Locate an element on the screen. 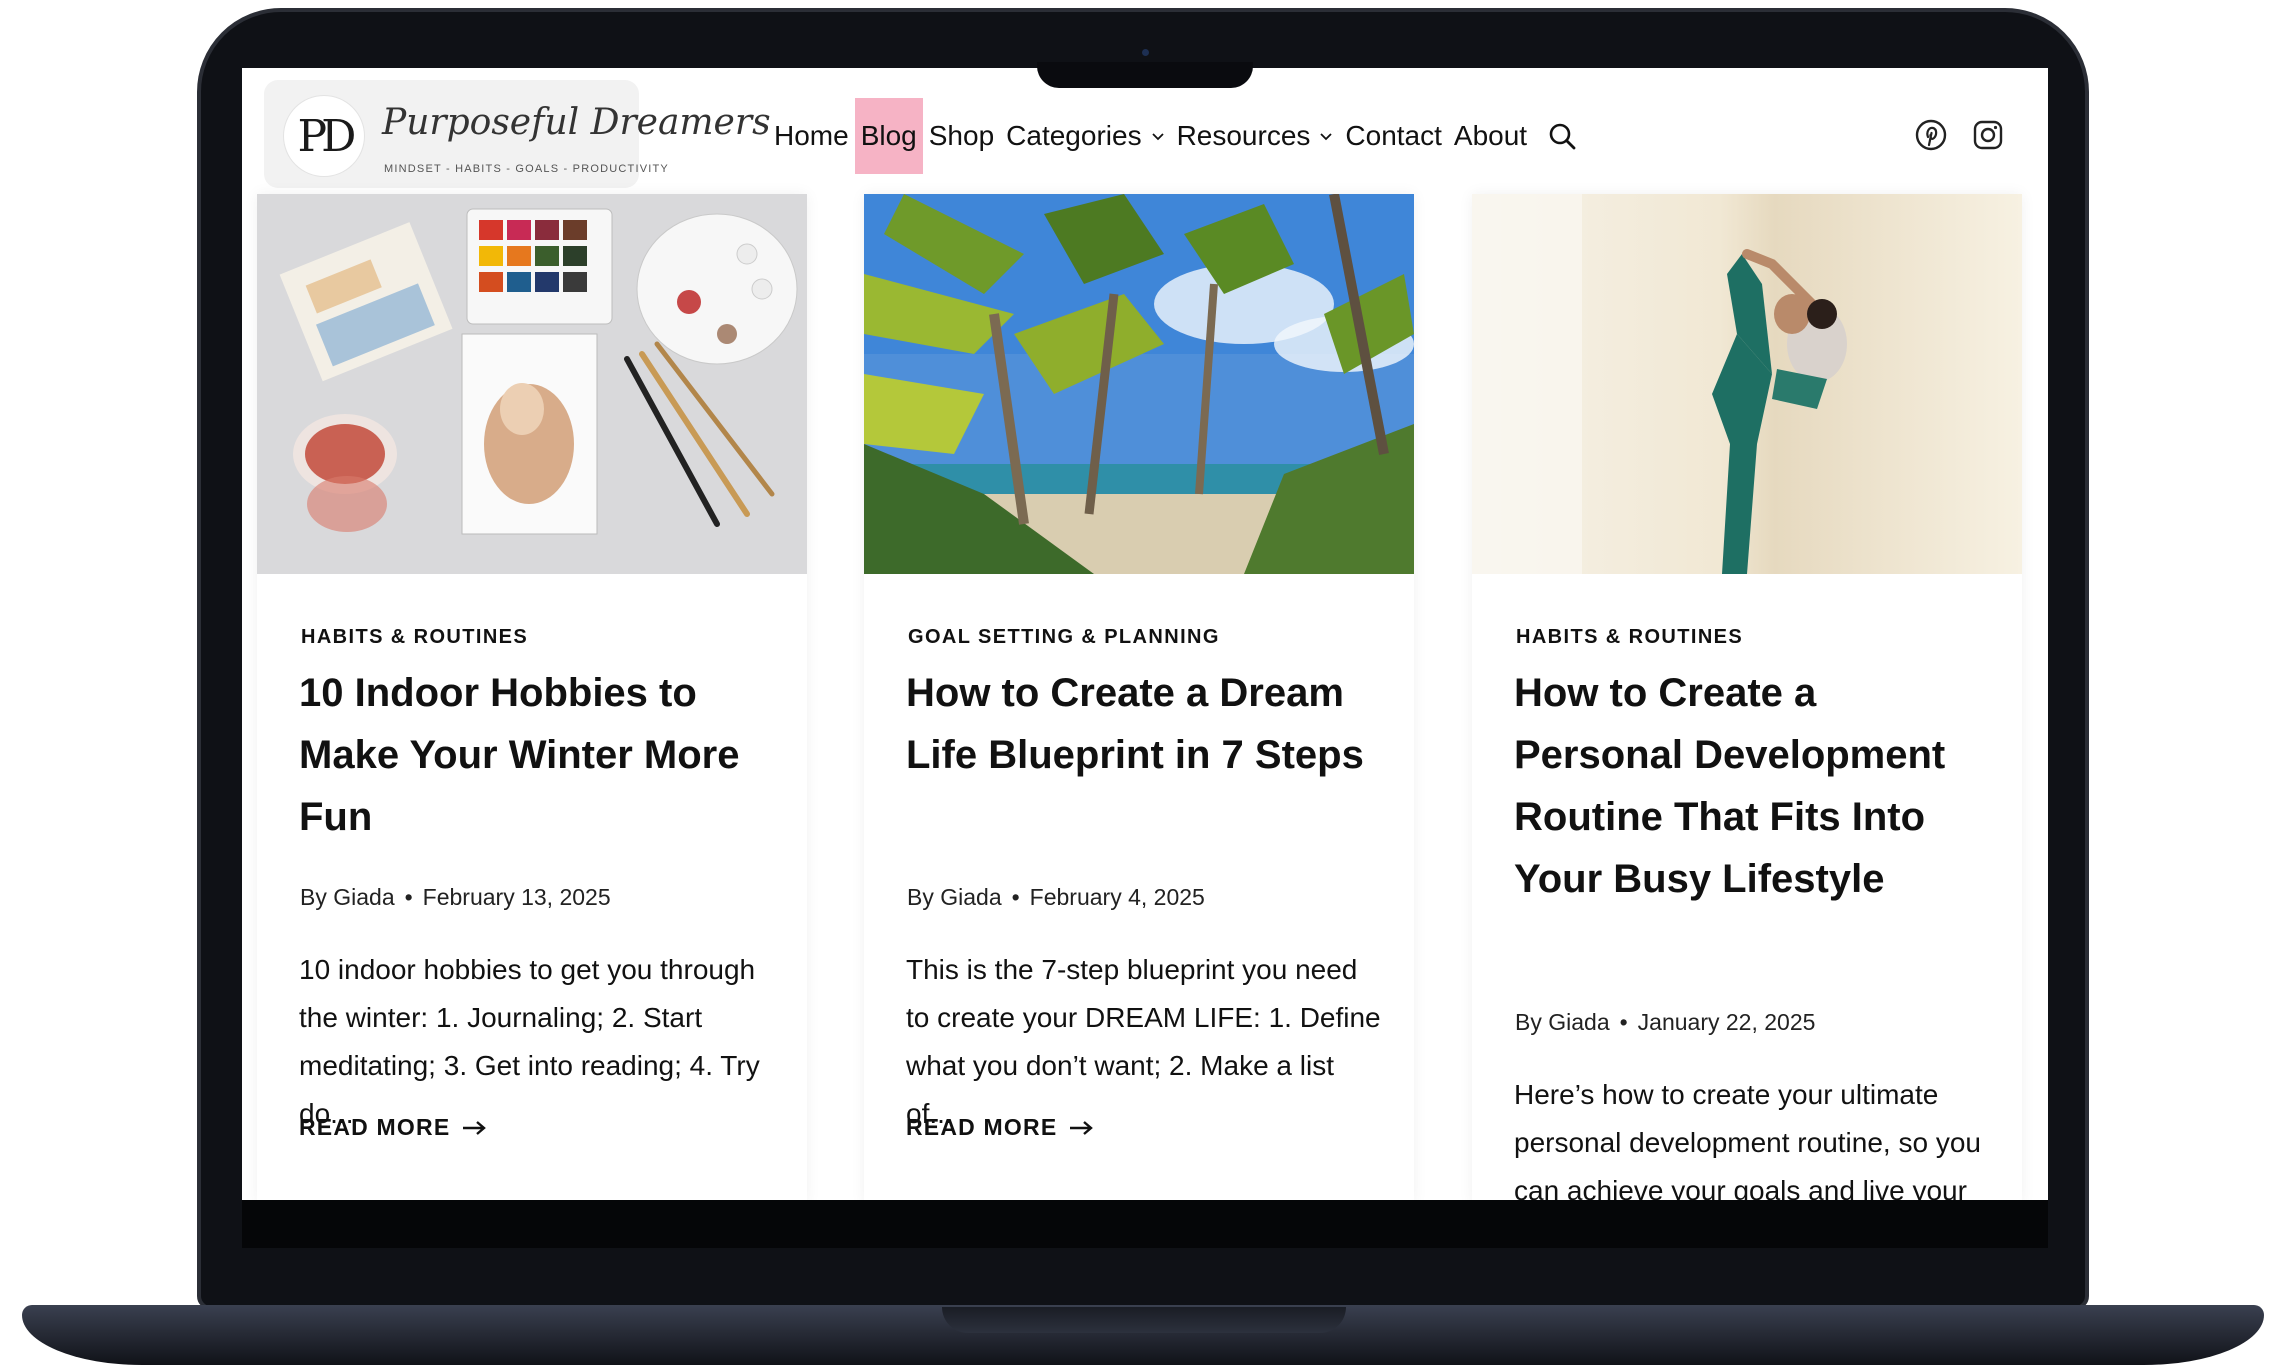 The height and width of the screenshot is (1365, 2286). nav-item-home: Home is located at coordinates (811, 136).